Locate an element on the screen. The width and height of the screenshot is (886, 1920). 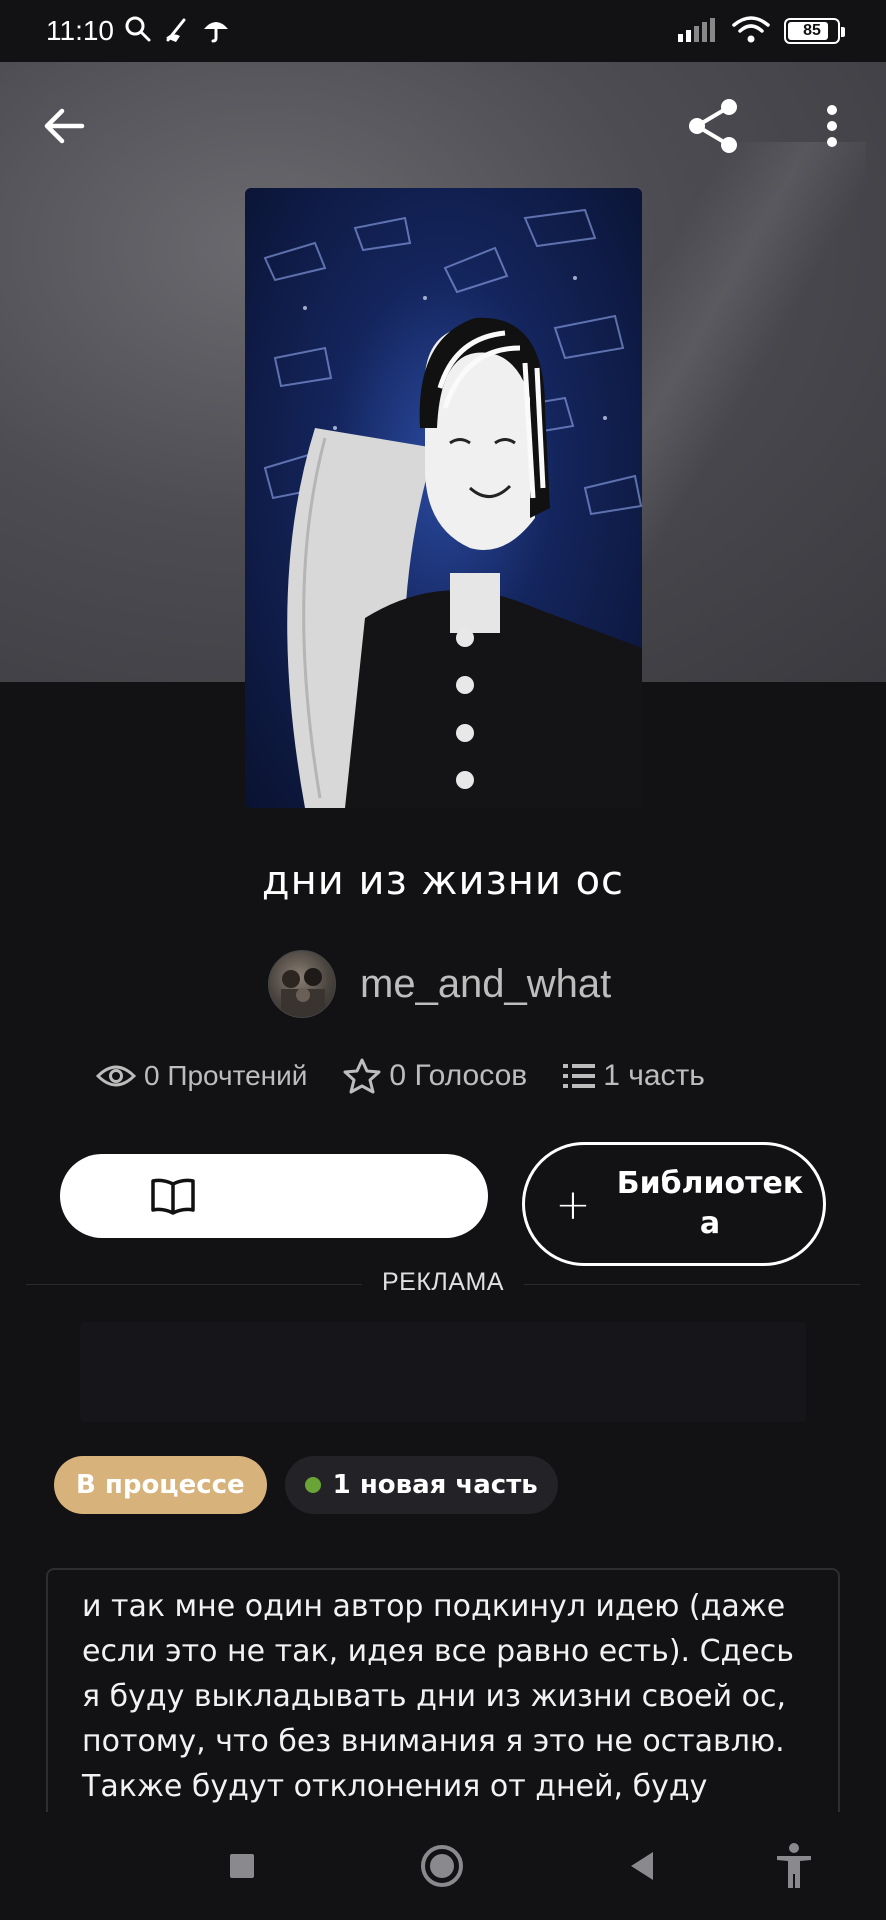
system-nav-bar is located at coordinates (443, 1866).